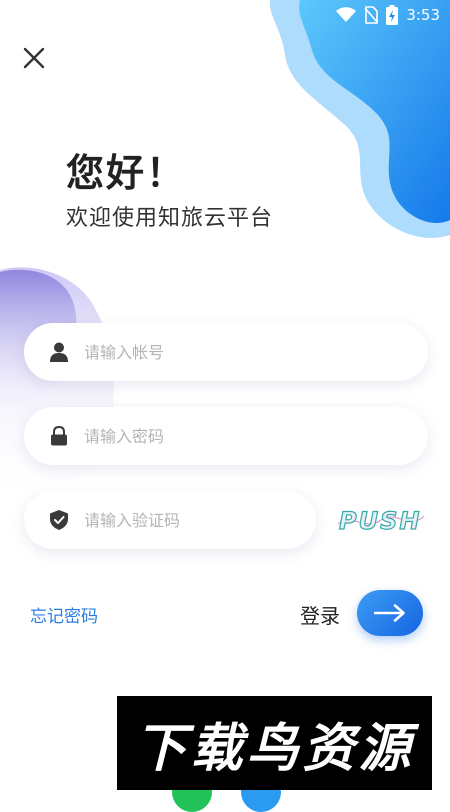 The height and width of the screenshot is (812, 450). What do you see at coordinates (320, 616) in the screenshot?
I see `login-label: 登录` at bounding box center [320, 616].